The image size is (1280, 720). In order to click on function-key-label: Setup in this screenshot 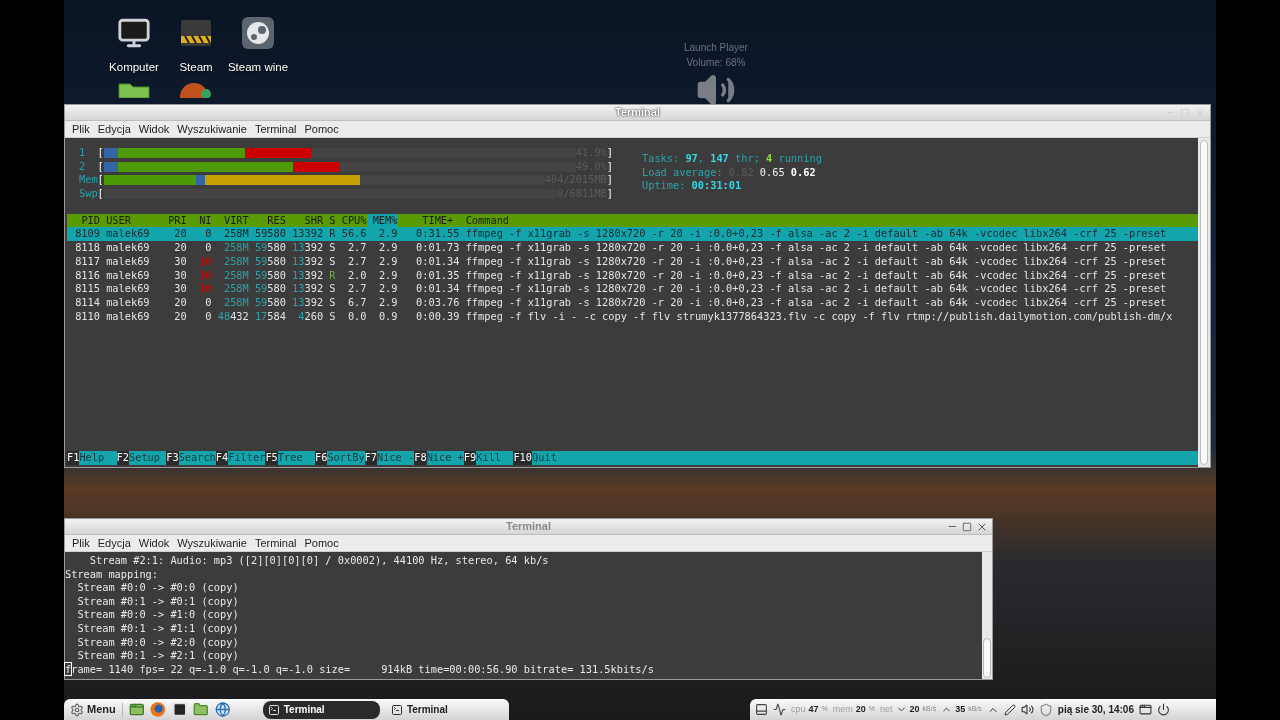, I will do `click(145, 458)`.